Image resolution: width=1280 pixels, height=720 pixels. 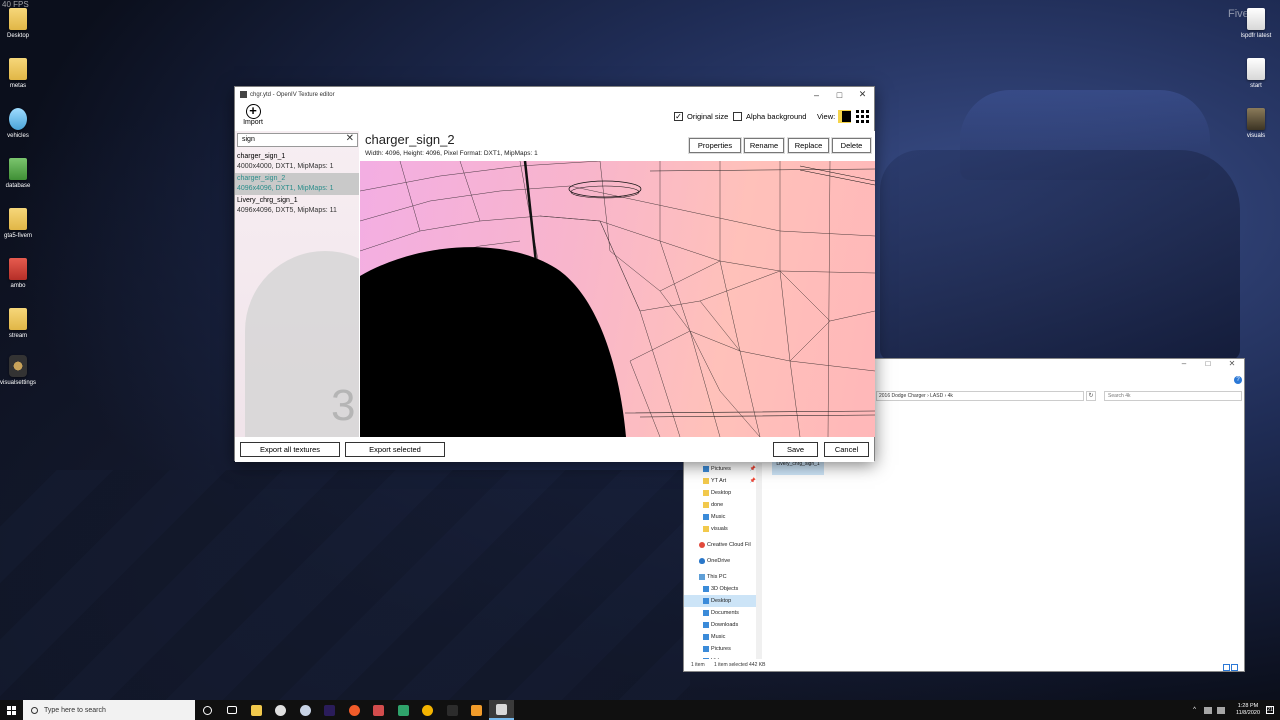 I want to click on replace-button: Replace, so click(x=808, y=145).